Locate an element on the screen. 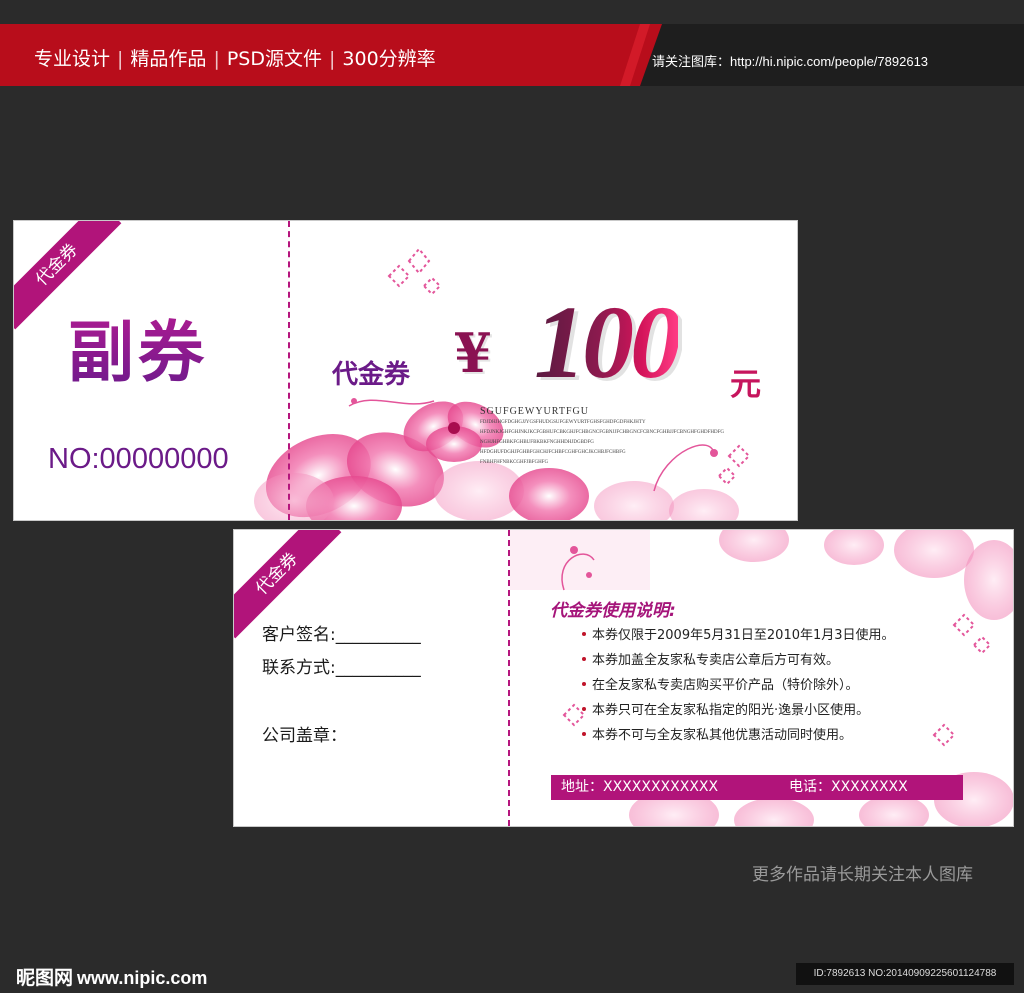 The width and height of the screenshot is (1024, 993). address-bar: 地址：XXXXXXXXXXXX 电话：XXXXXXXX is located at coordinates (757, 787).